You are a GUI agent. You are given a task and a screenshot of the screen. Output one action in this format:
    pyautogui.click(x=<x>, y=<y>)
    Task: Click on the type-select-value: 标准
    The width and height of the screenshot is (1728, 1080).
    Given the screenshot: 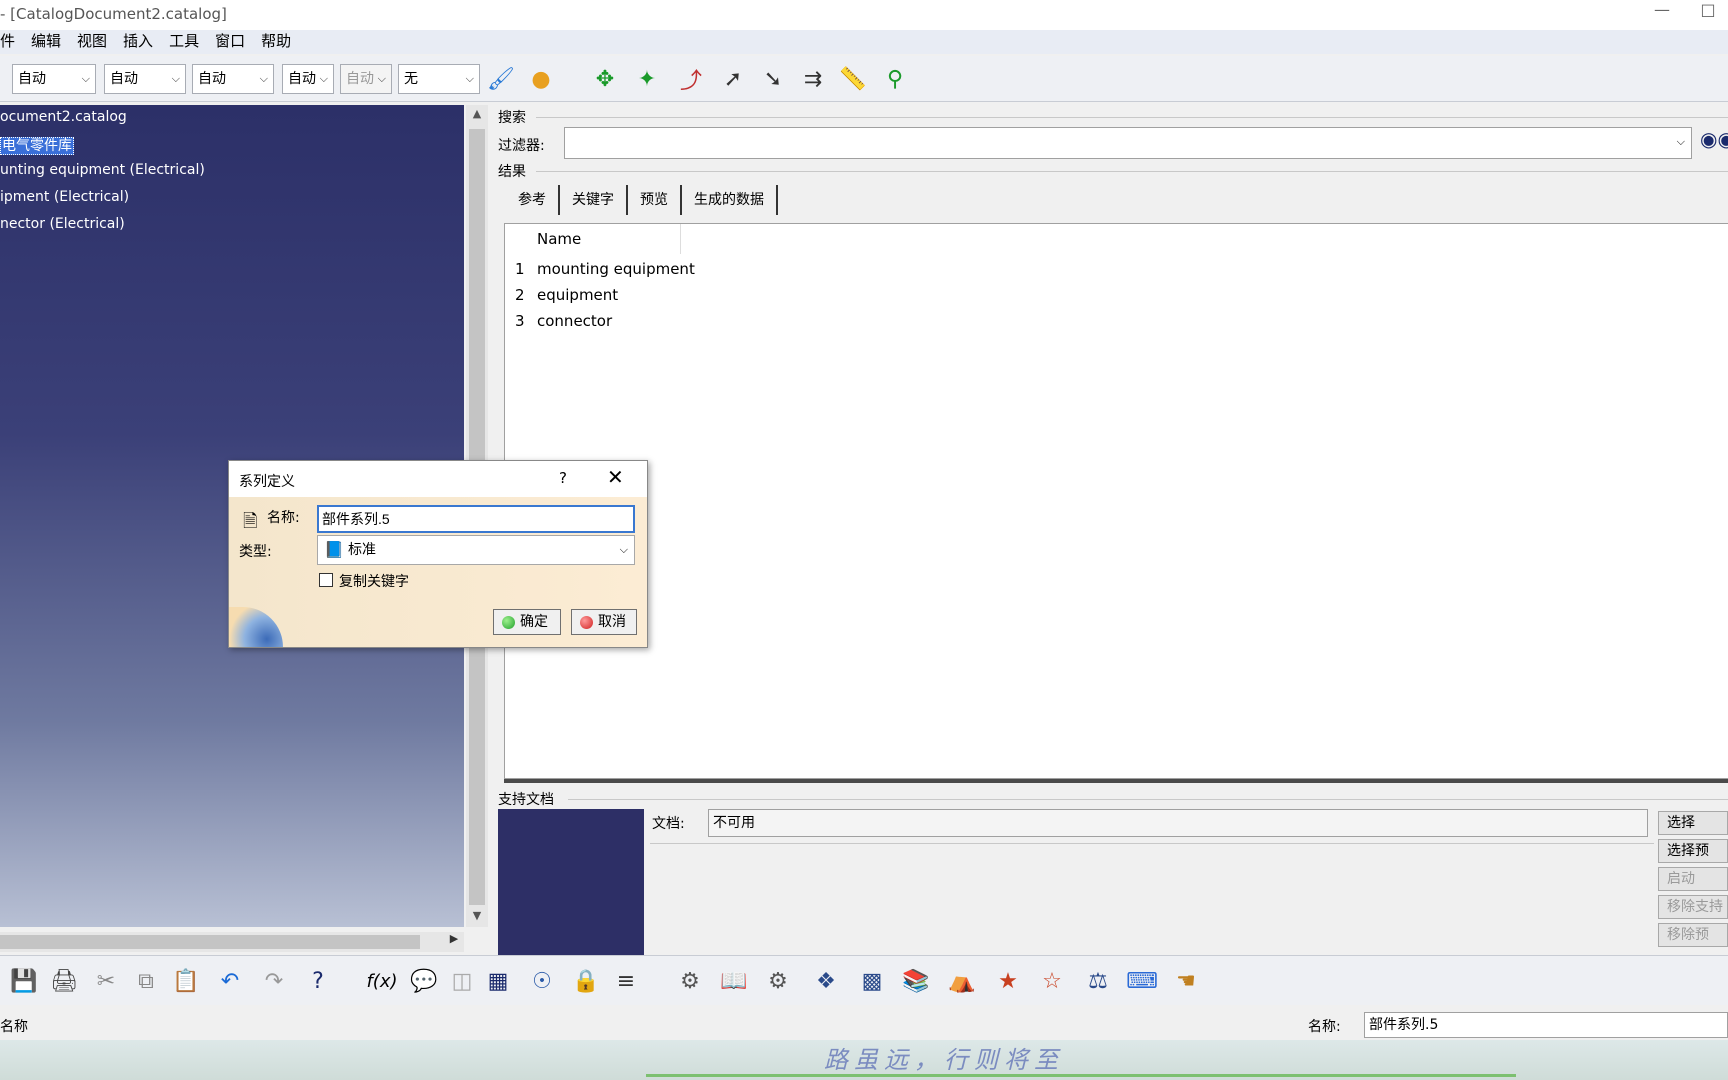 What is the action you would take?
    pyautogui.click(x=362, y=550)
    